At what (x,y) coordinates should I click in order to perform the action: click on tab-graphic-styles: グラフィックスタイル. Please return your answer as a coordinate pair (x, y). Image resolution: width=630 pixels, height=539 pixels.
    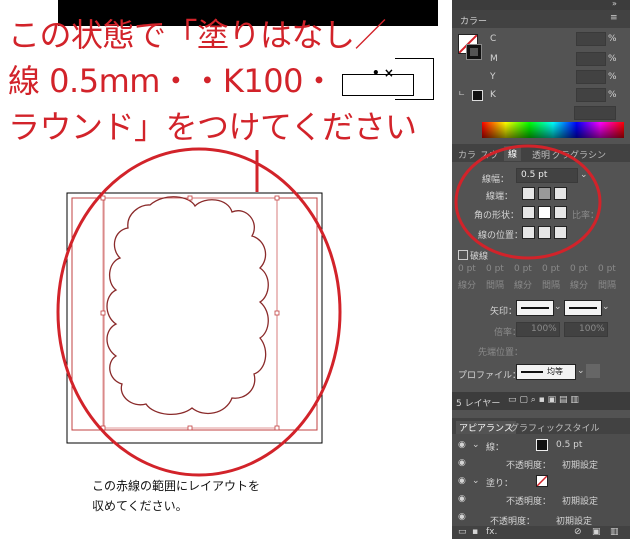
    Looking at the image, I should click on (555, 427).